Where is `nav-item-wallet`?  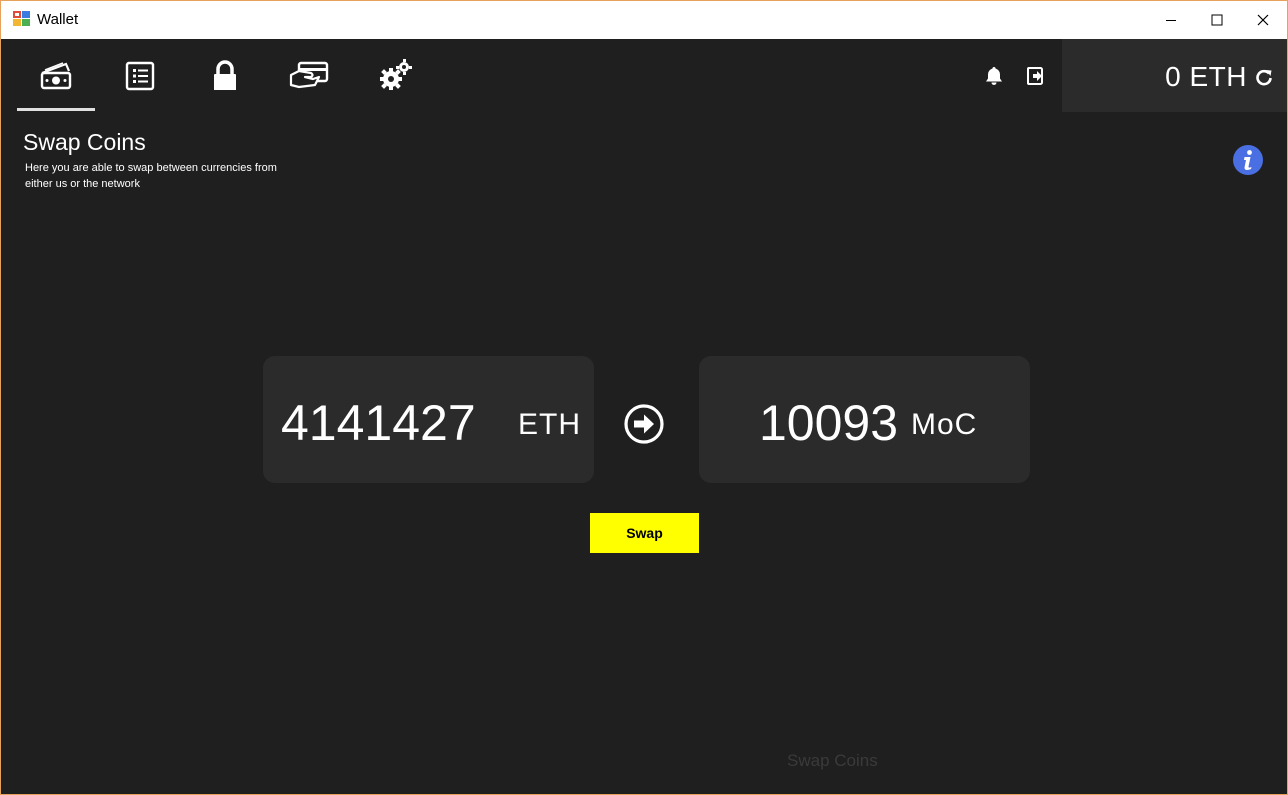
nav-item-wallet is located at coordinates (56, 75).